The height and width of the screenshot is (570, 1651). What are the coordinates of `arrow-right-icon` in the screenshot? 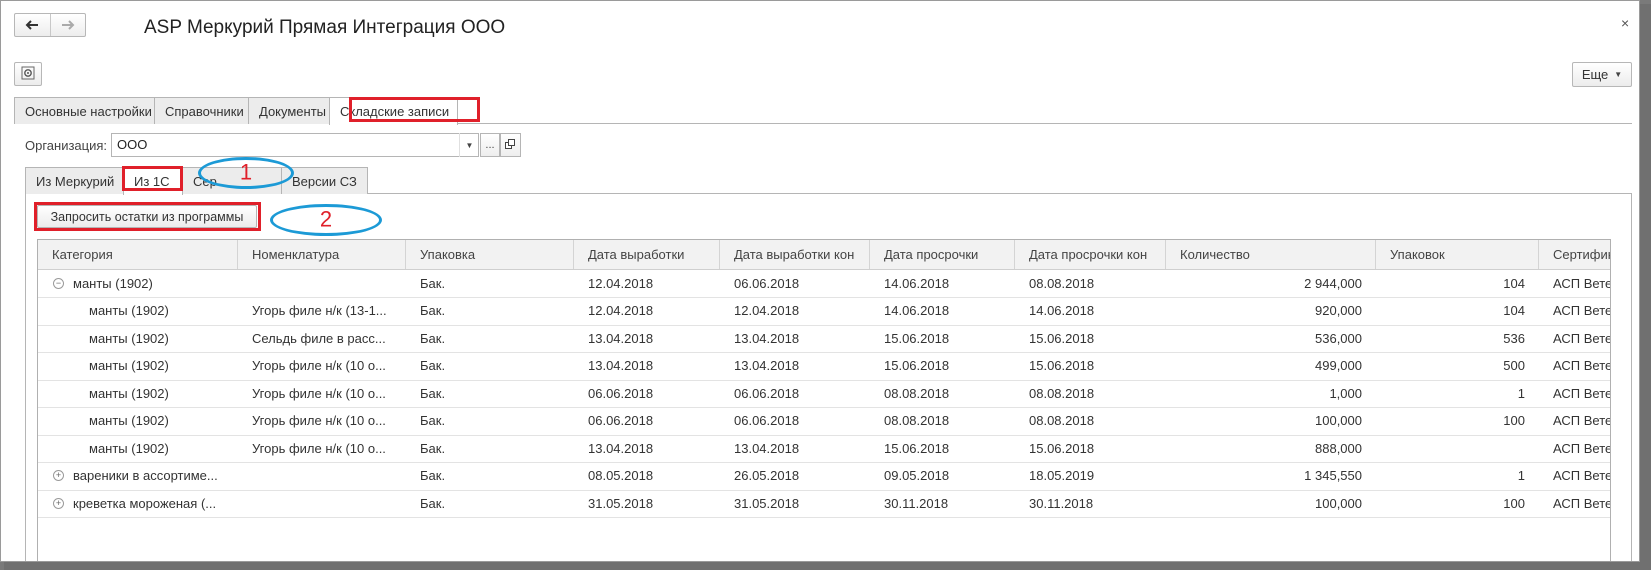 It's located at (68, 25).